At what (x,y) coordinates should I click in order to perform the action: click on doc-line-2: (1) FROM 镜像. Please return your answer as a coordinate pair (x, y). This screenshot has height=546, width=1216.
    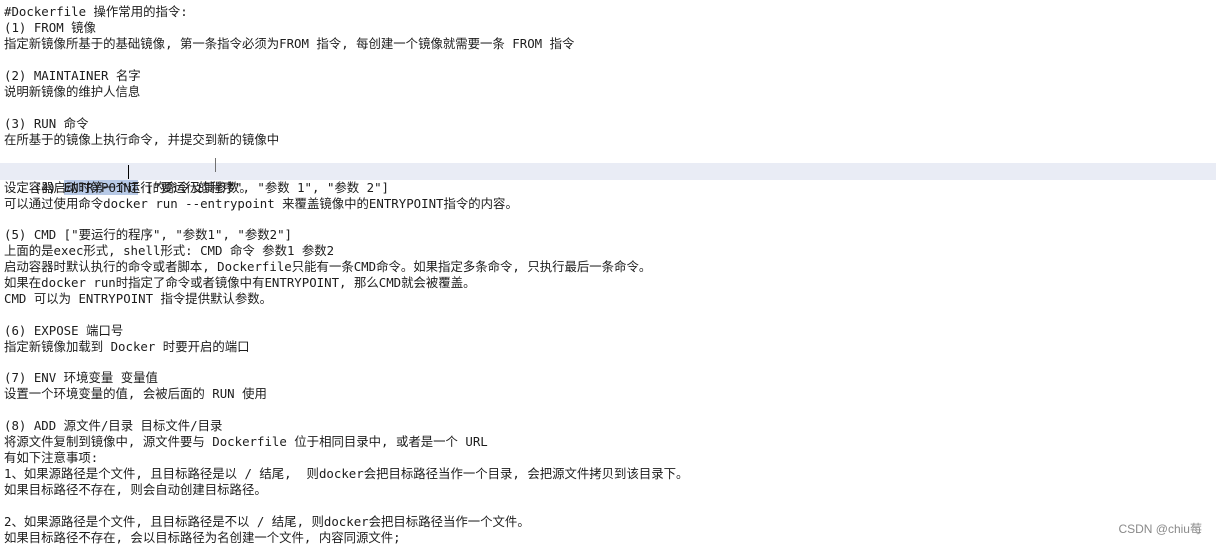
    Looking at the image, I should click on (50, 27).